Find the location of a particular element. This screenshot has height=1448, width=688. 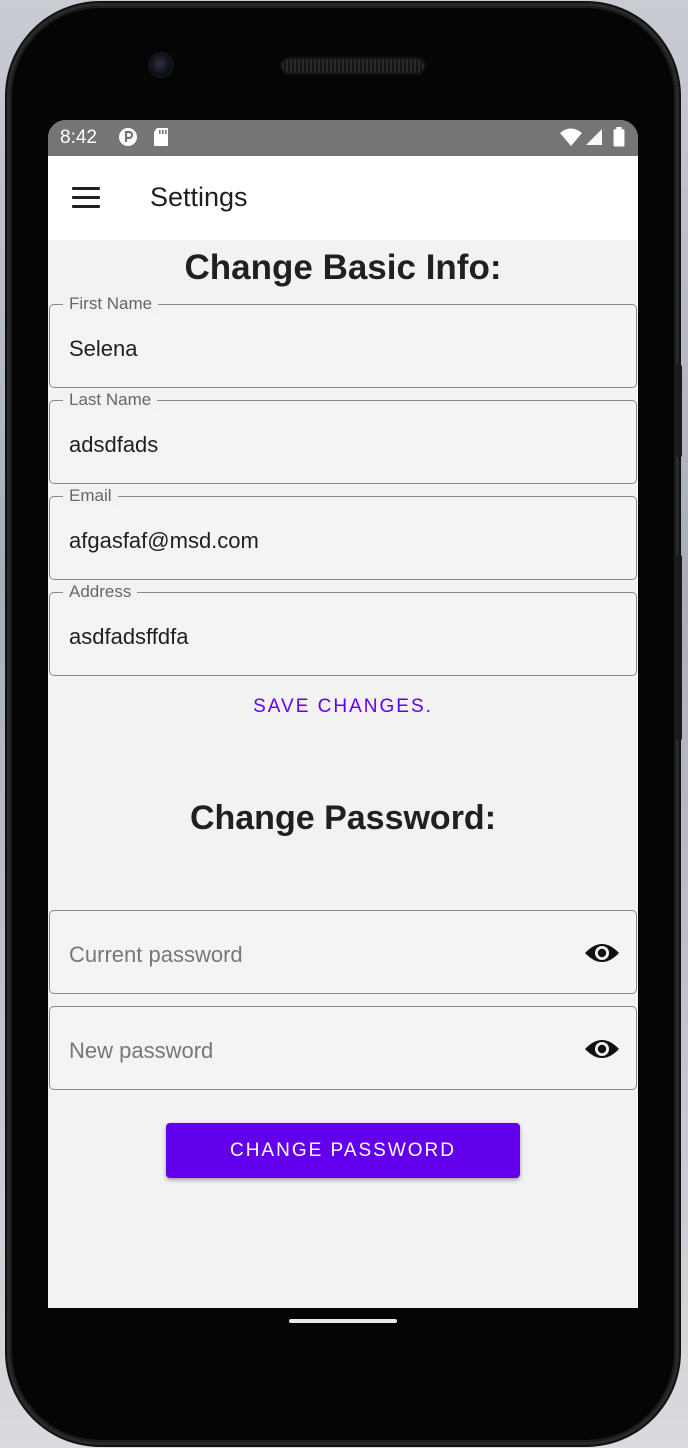

app-bar: Settings is located at coordinates (343, 198).